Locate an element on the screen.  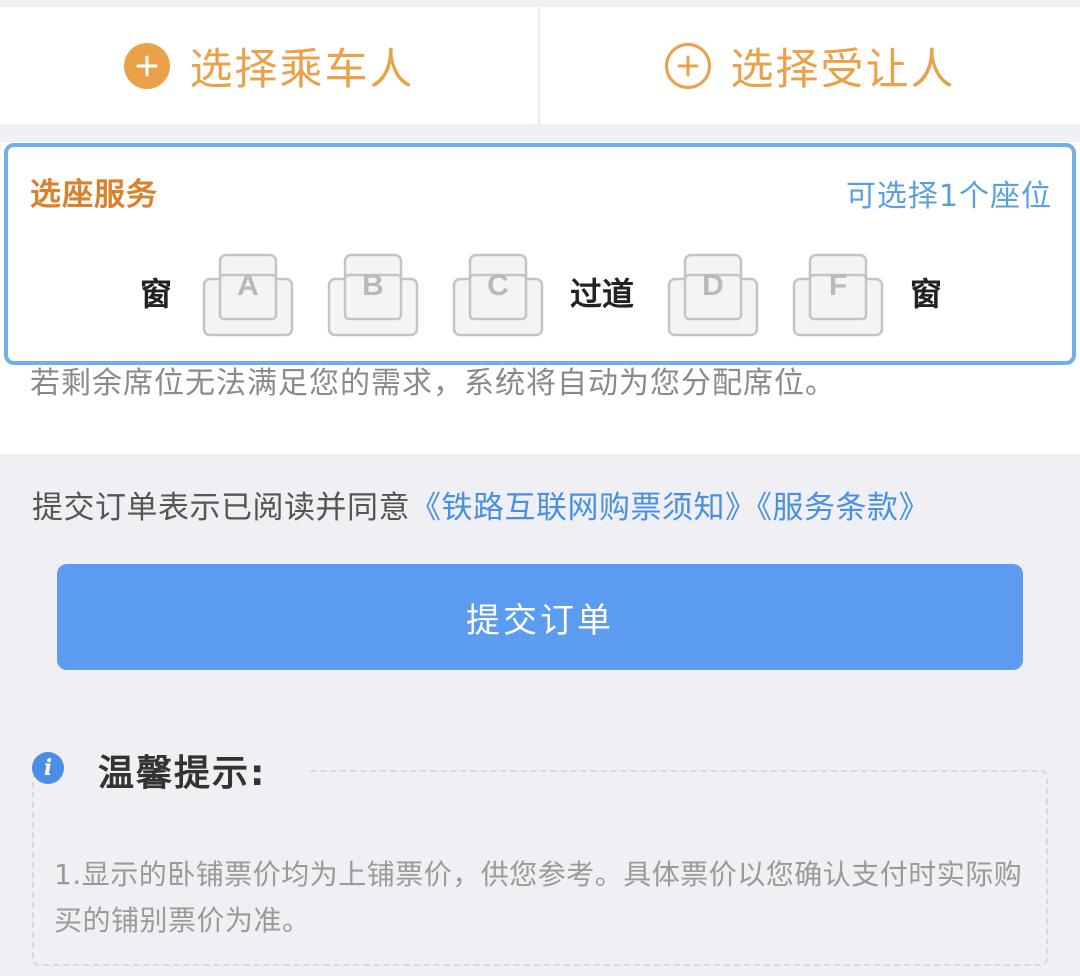
agreement-prefix: 提交订单表示已阅读并同意 is located at coordinates (221, 508).